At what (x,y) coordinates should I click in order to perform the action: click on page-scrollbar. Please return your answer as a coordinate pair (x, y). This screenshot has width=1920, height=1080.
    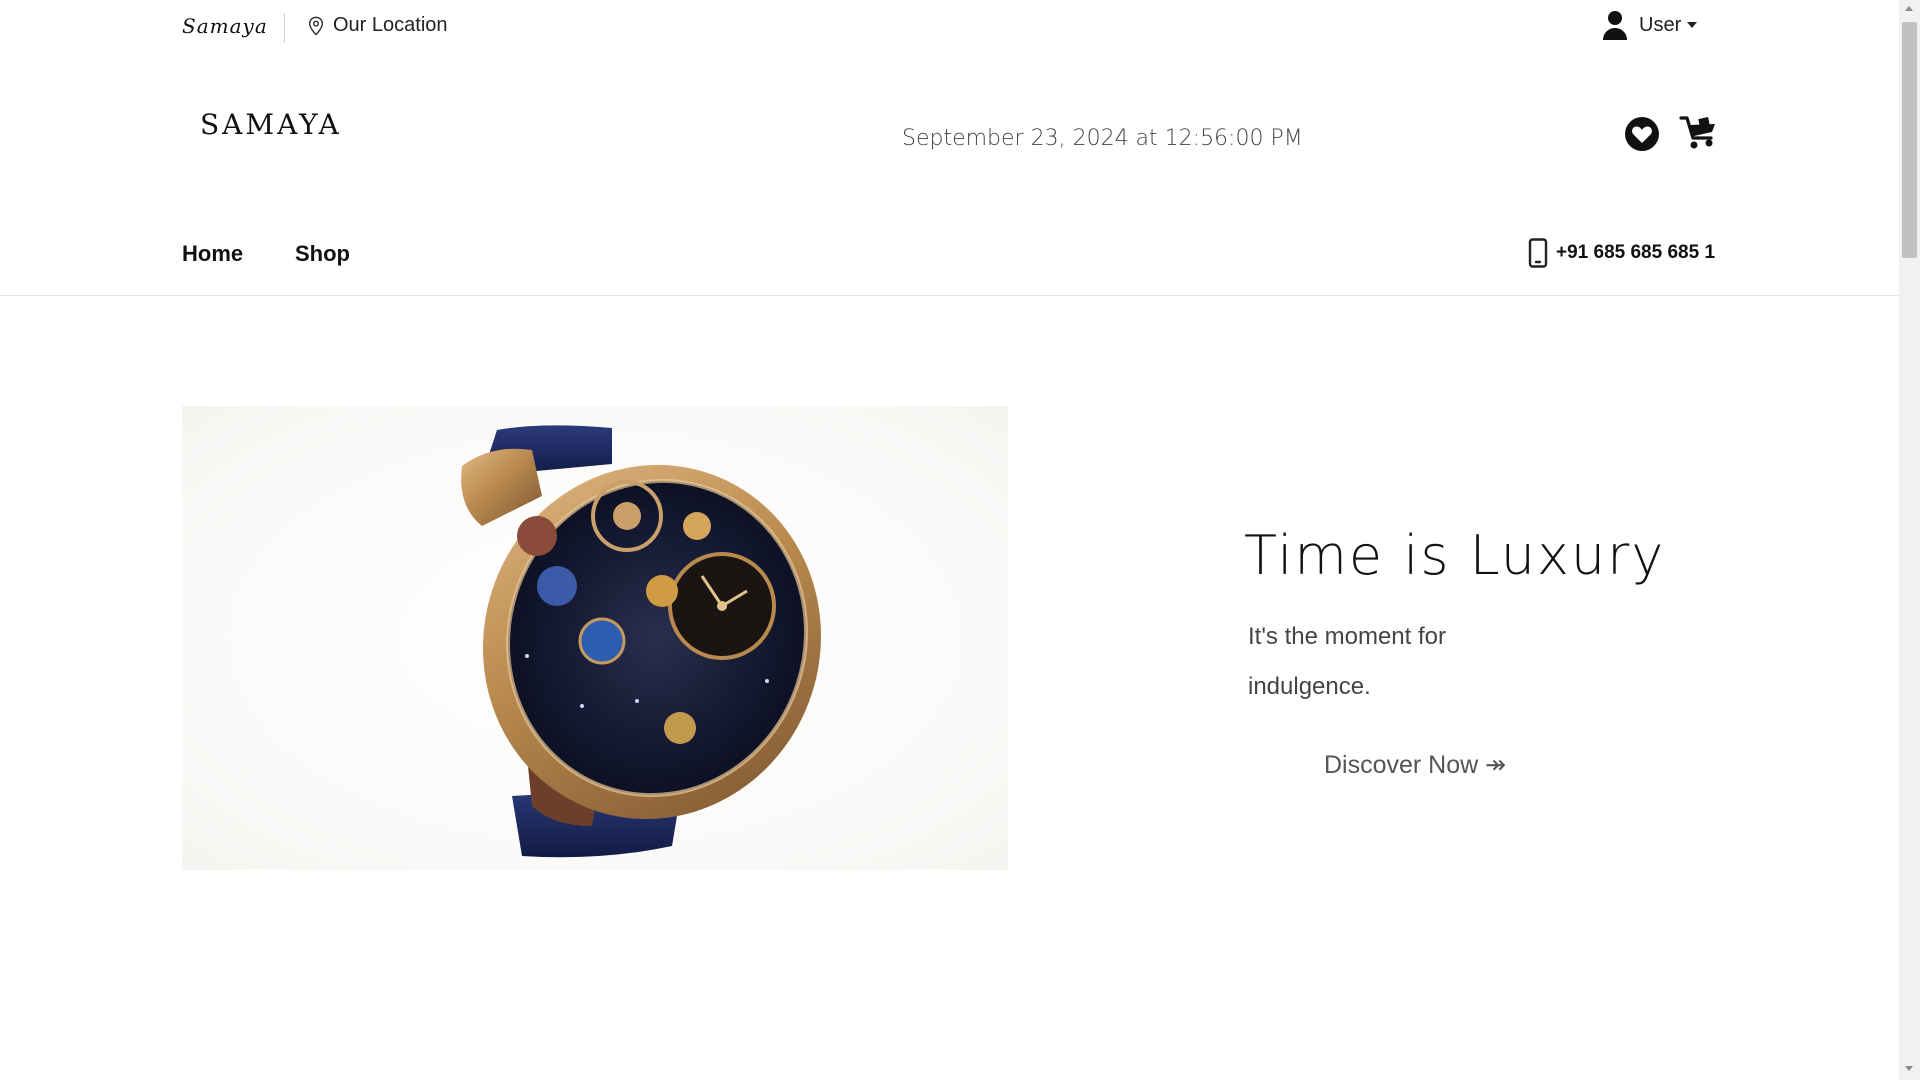
    Looking at the image, I should click on (1909, 540).